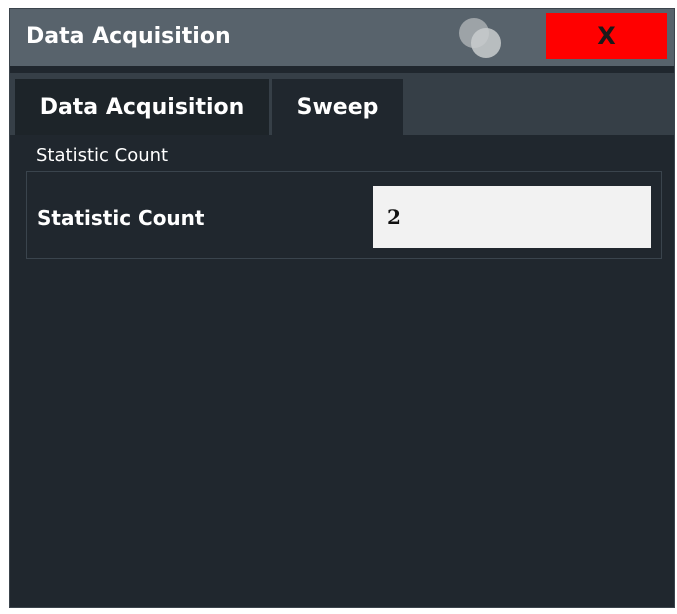 The height and width of the screenshot is (614, 677). Describe the element at coordinates (128, 36) in the screenshot. I see `window-title: Data Acquisition` at that location.